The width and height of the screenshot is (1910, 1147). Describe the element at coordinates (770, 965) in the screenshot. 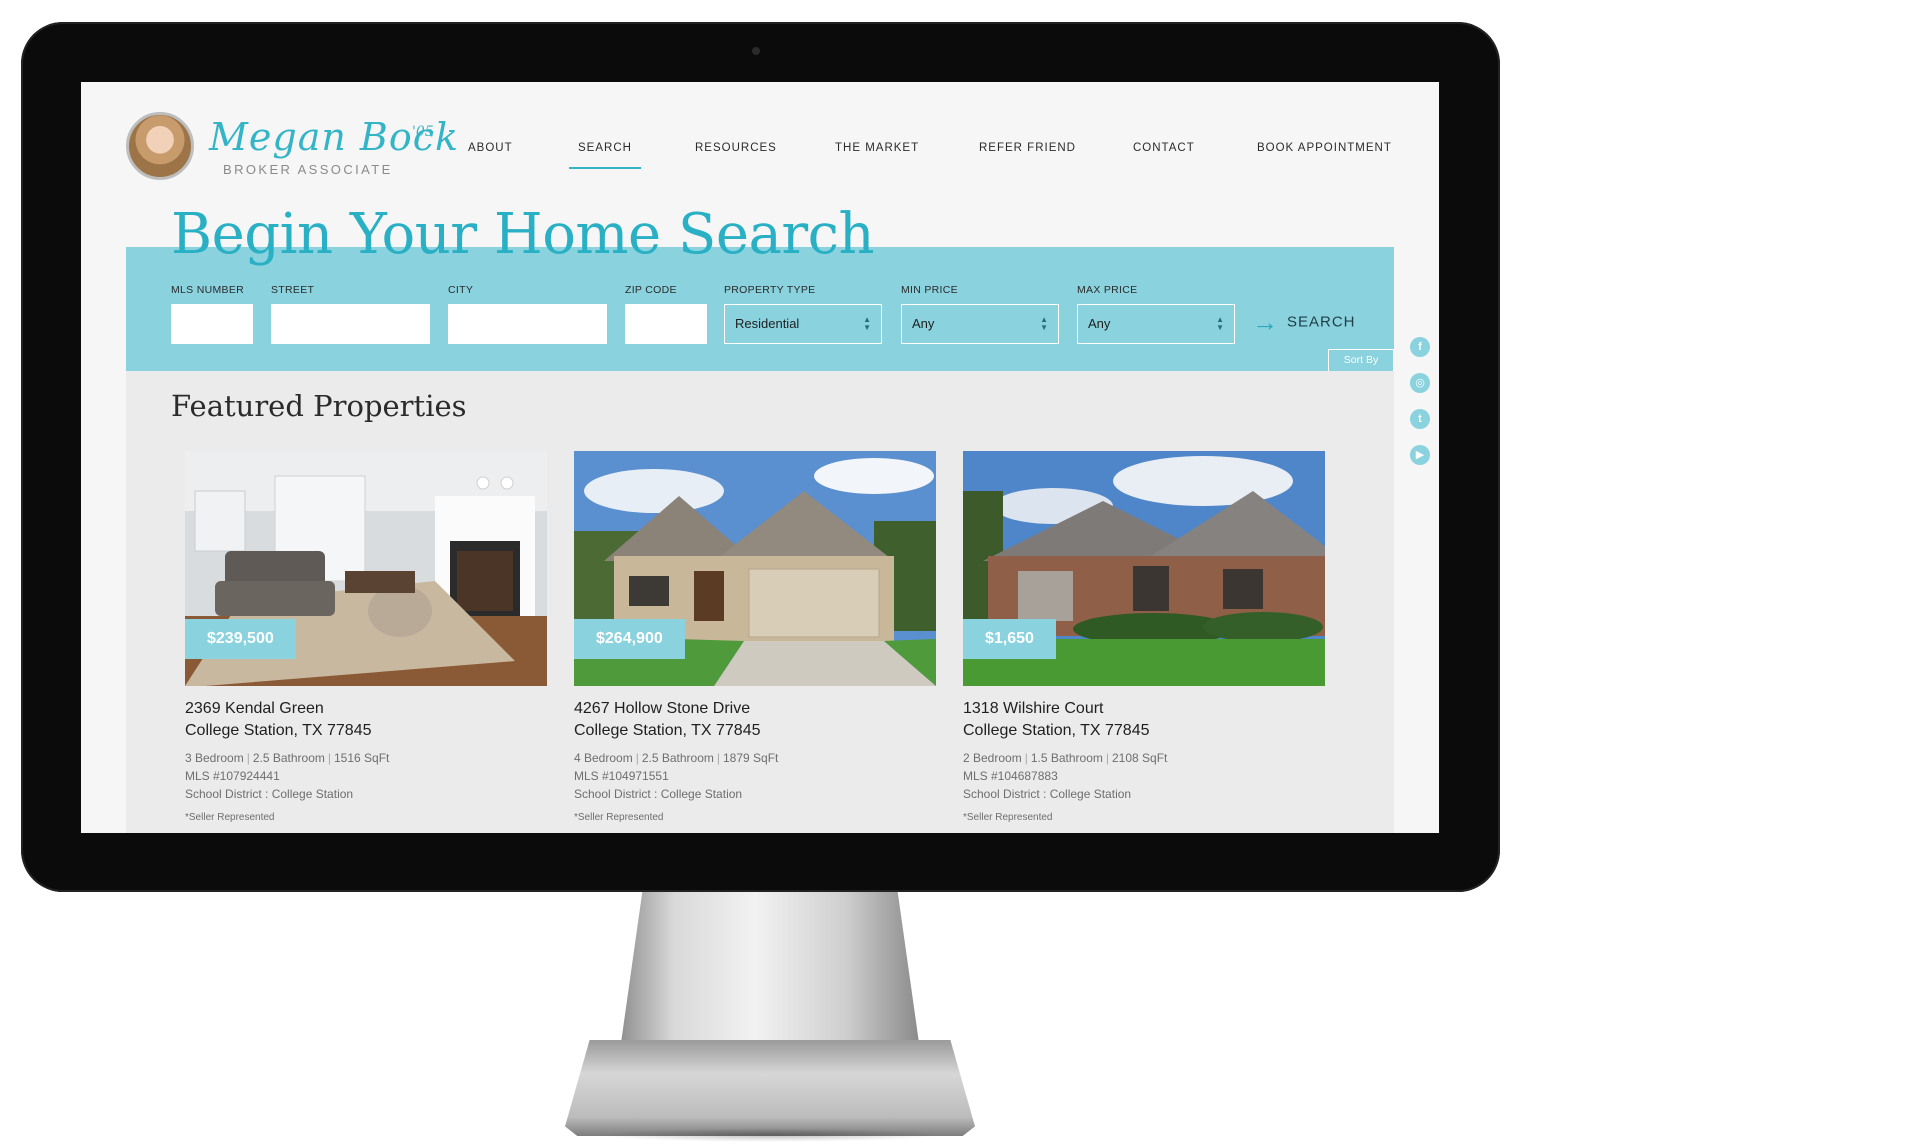

I see `monitor-stand-neck` at that location.